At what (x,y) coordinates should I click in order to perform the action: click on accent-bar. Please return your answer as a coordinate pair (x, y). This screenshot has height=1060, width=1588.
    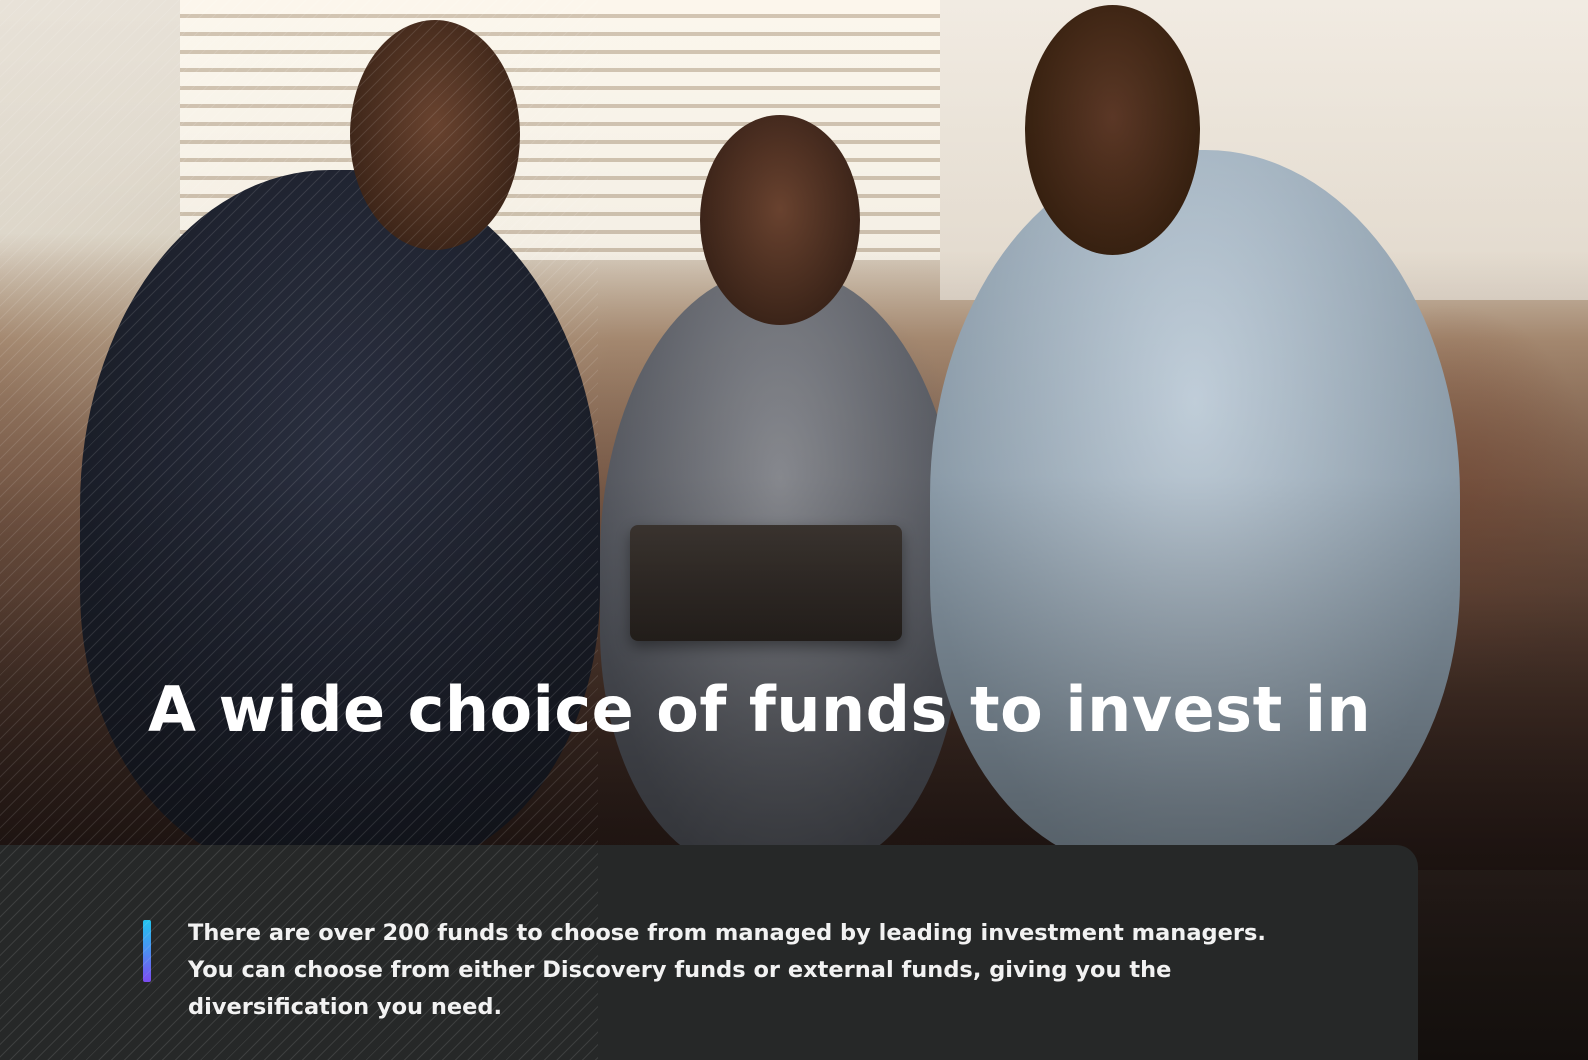
    Looking at the image, I should click on (147, 951).